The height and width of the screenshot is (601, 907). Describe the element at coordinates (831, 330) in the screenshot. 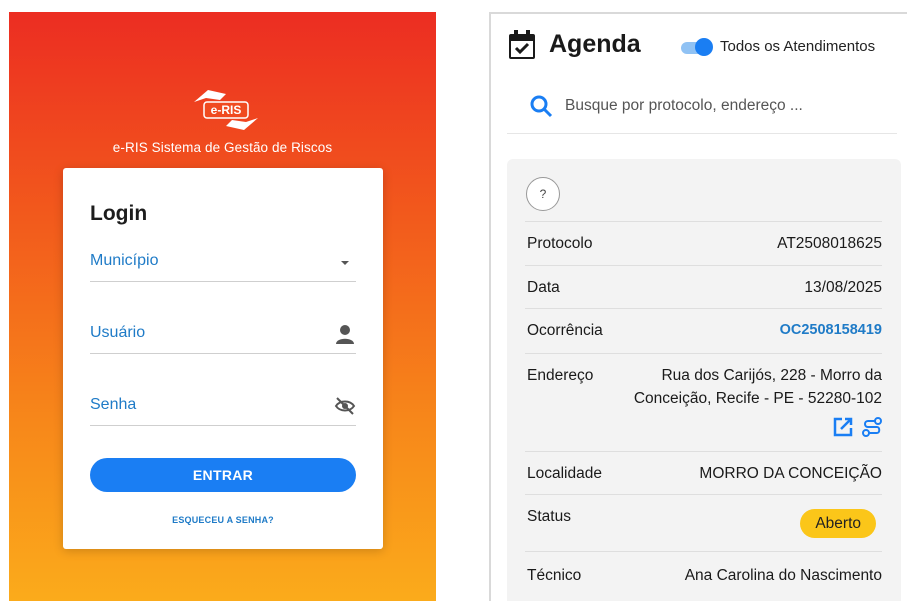

I see `ocorrencia-link: OC2508158419` at that location.